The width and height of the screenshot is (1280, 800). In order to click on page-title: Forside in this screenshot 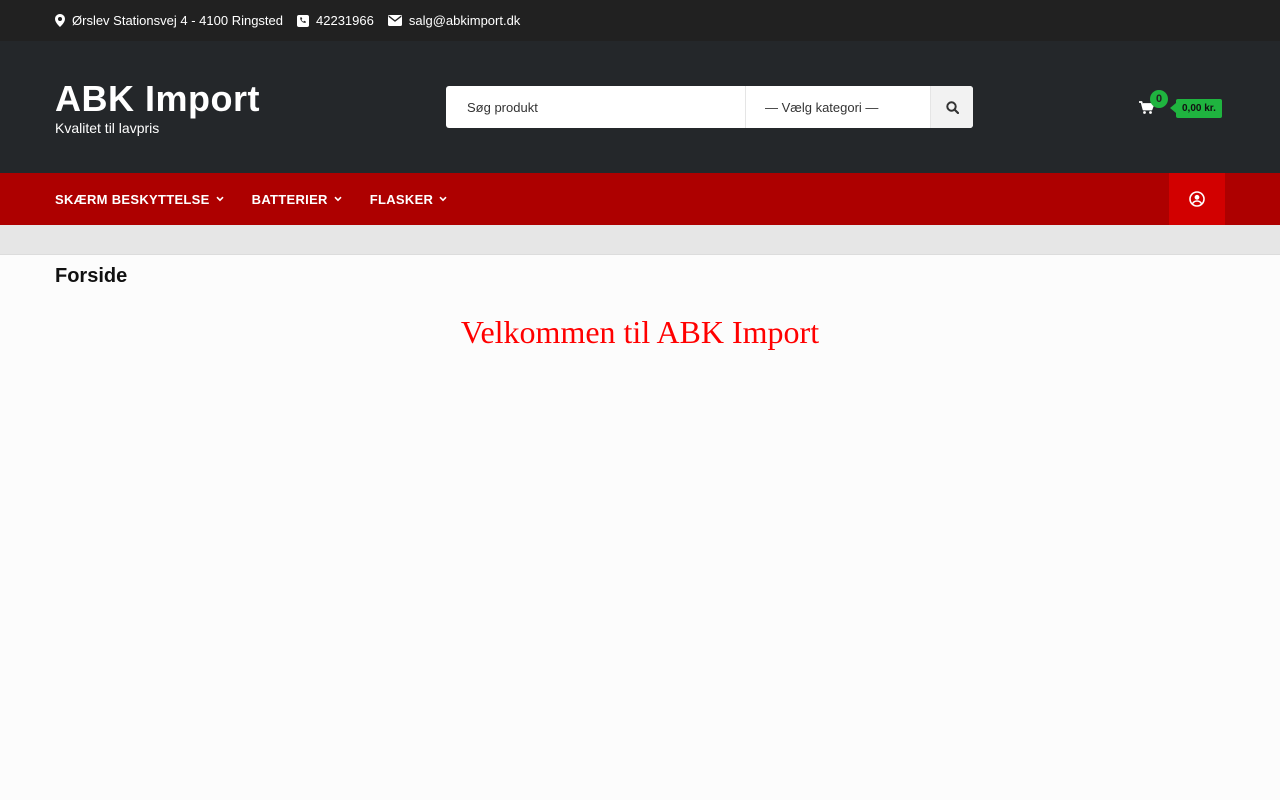, I will do `click(91, 276)`.